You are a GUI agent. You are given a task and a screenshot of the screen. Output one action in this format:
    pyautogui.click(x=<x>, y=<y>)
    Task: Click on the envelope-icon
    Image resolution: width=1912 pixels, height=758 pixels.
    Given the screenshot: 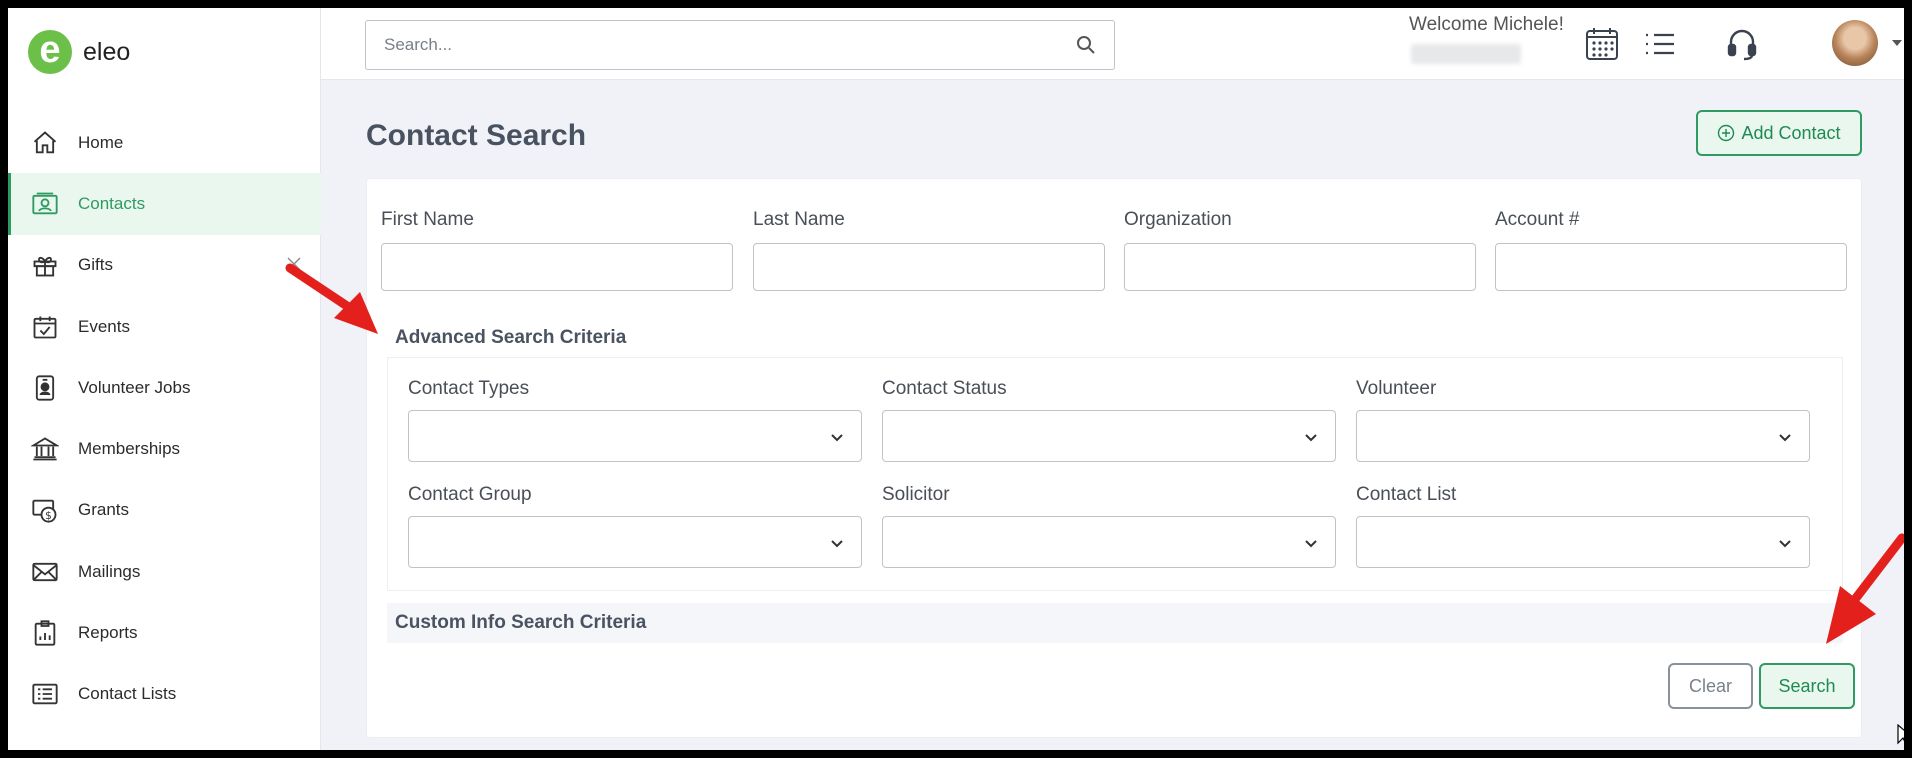 What is the action you would take?
    pyautogui.click(x=45, y=572)
    